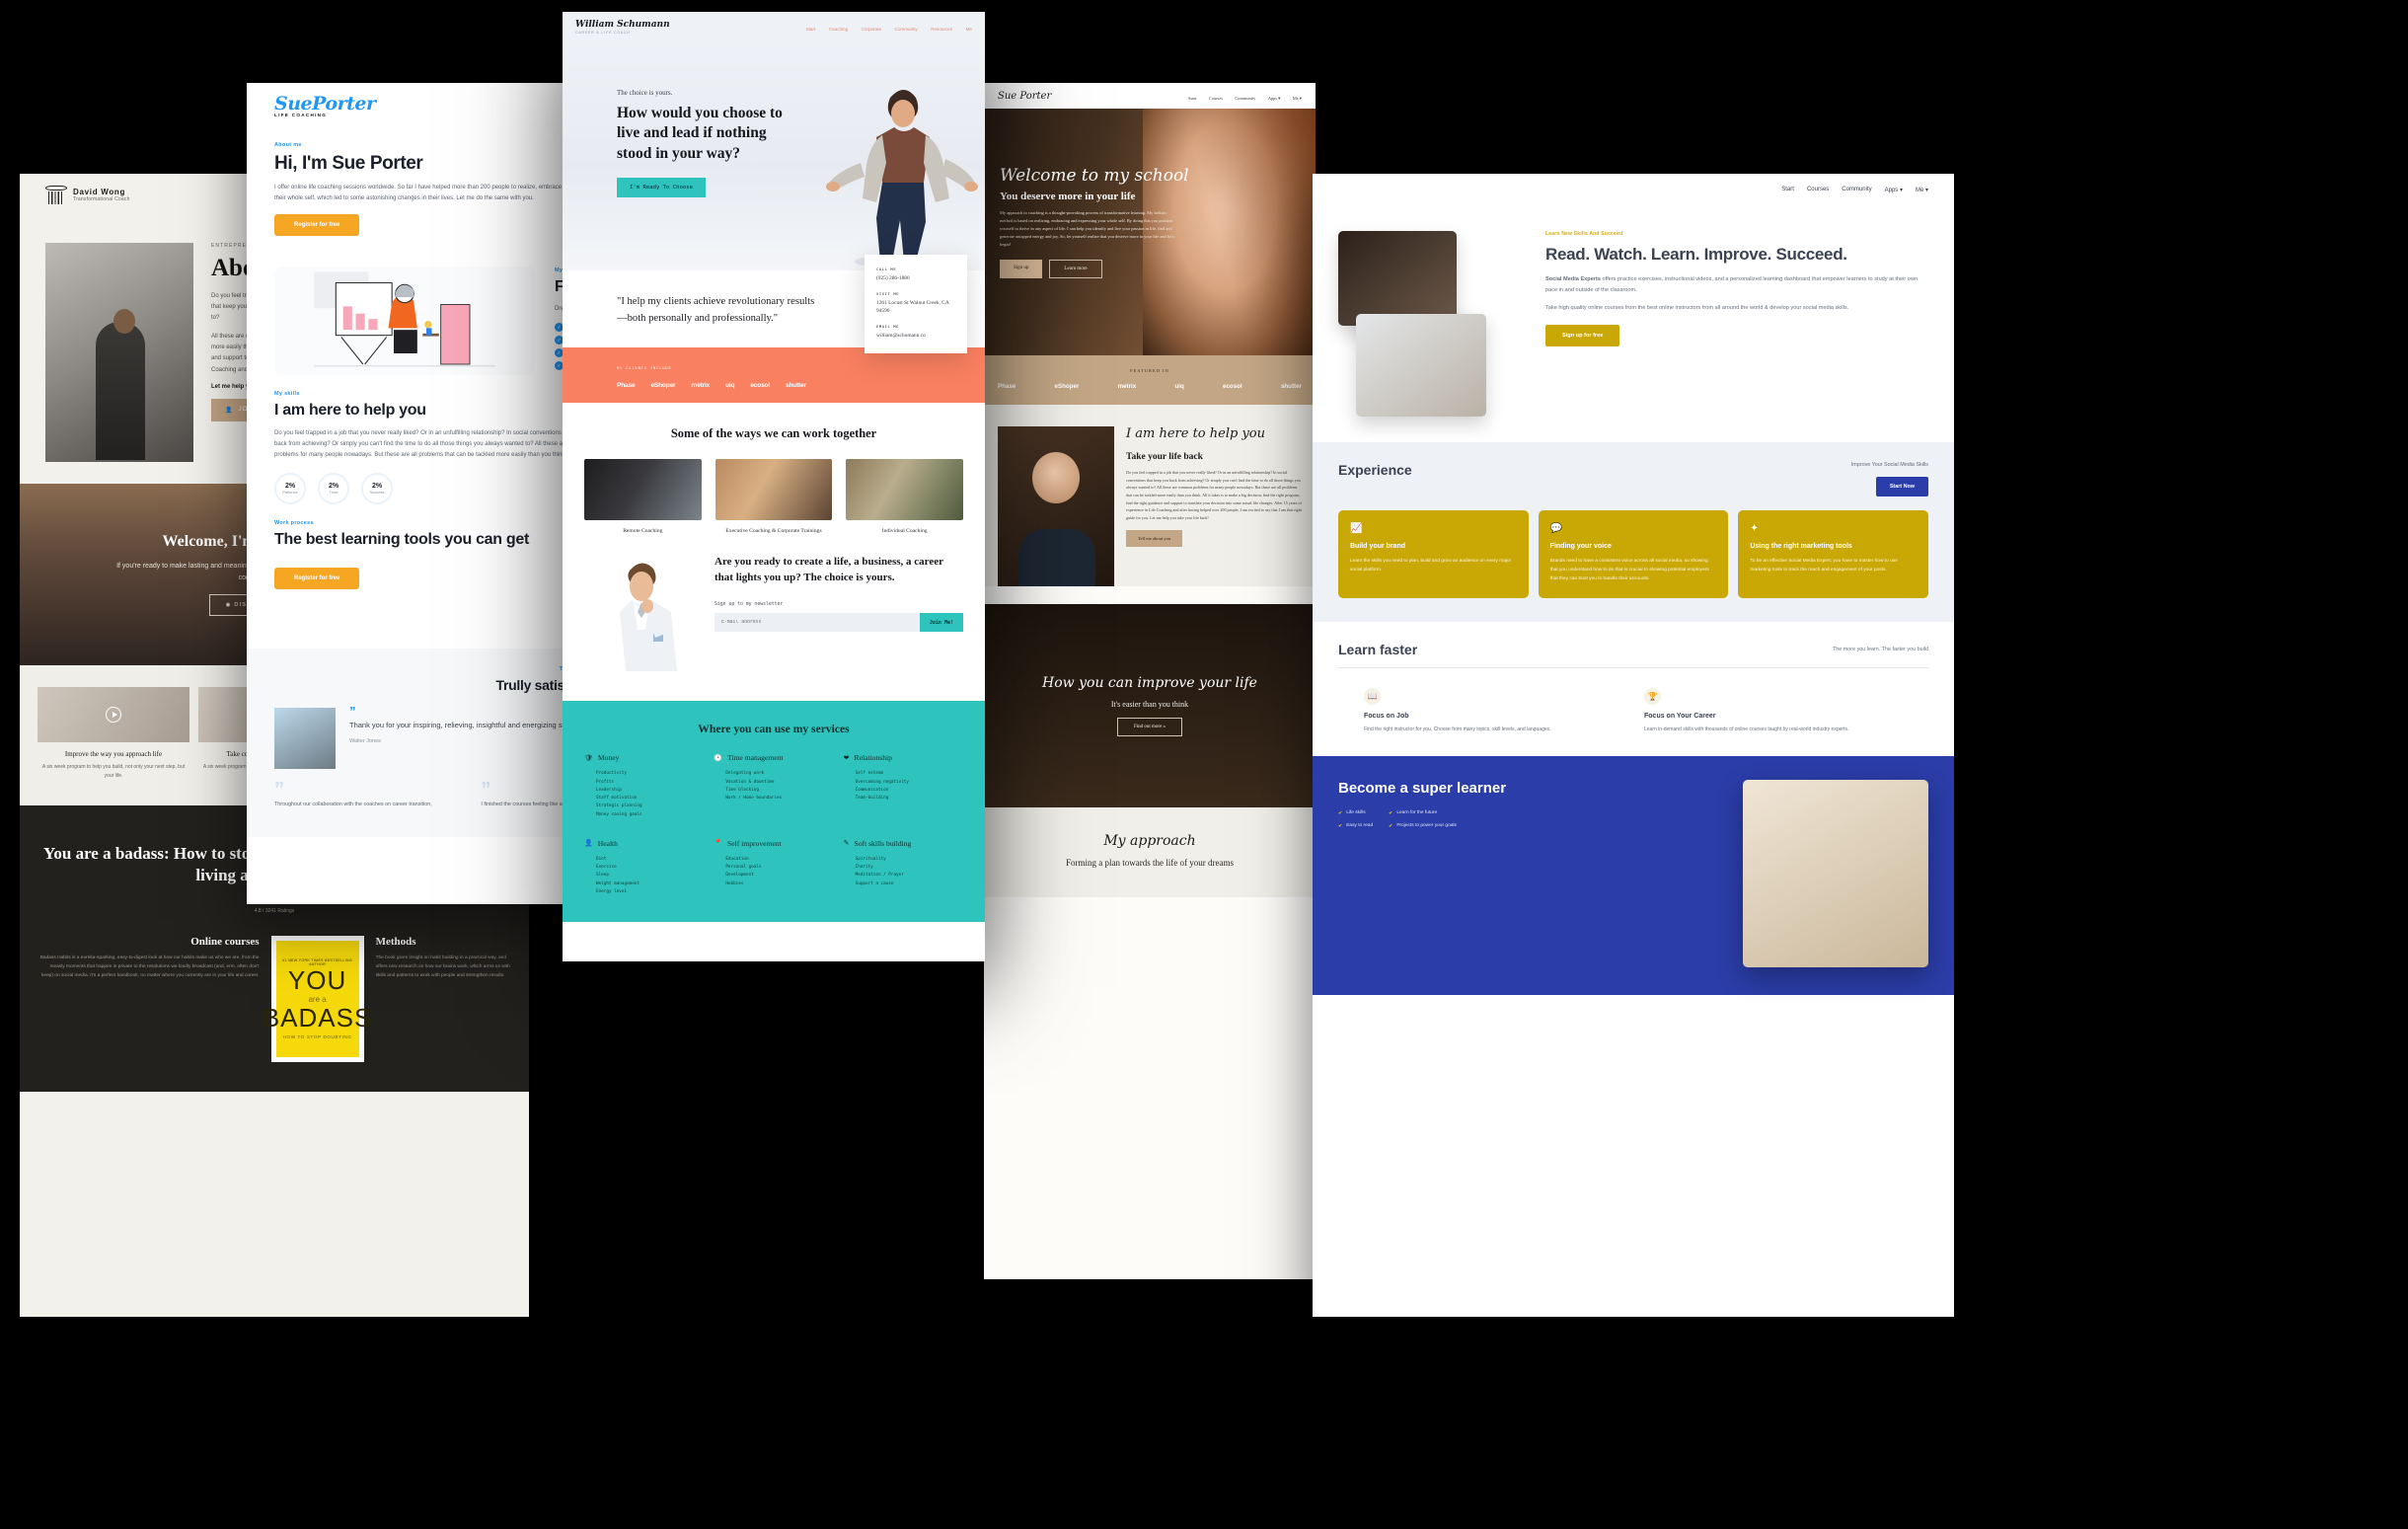 The image size is (2408, 1529). Describe the element at coordinates (1192, 98) in the screenshot. I see `p4-nav-start: Start` at that location.